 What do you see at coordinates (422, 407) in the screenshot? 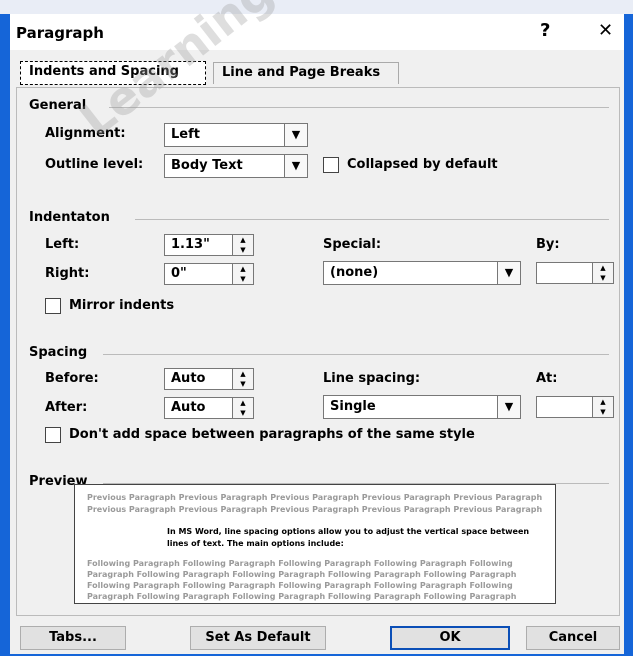
I see `line-spacing-dropdown: Single ▼` at bounding box center [422, 407].